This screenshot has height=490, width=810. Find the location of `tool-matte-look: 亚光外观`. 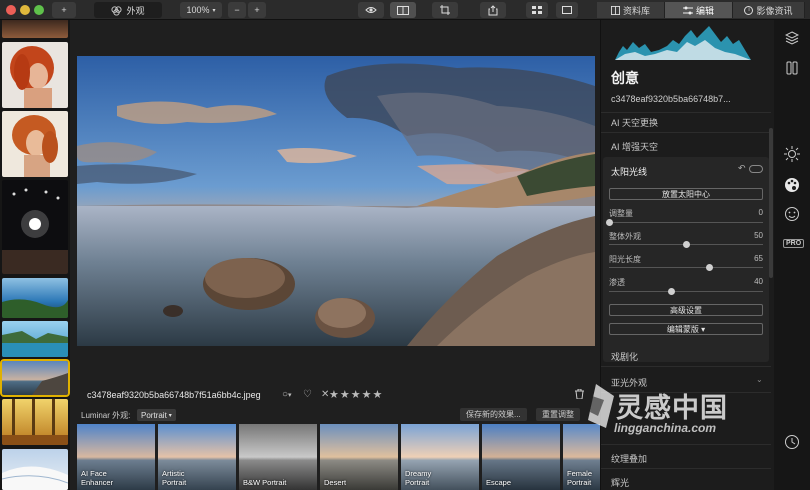

tool-matte-look: 亚光外观 is located at coordinates (629, 382).